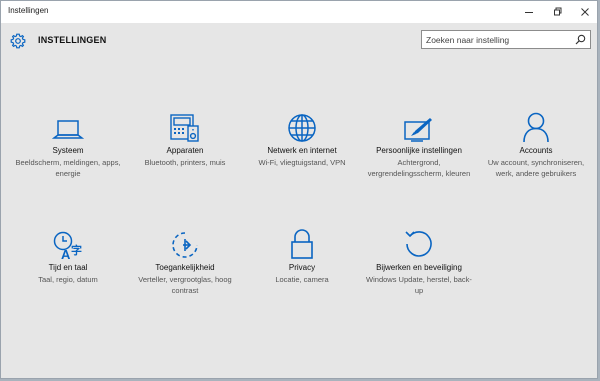  Describe the element at coordinates (28, 10) in the screenshot. I see `window-title: Instellingen` at that location.